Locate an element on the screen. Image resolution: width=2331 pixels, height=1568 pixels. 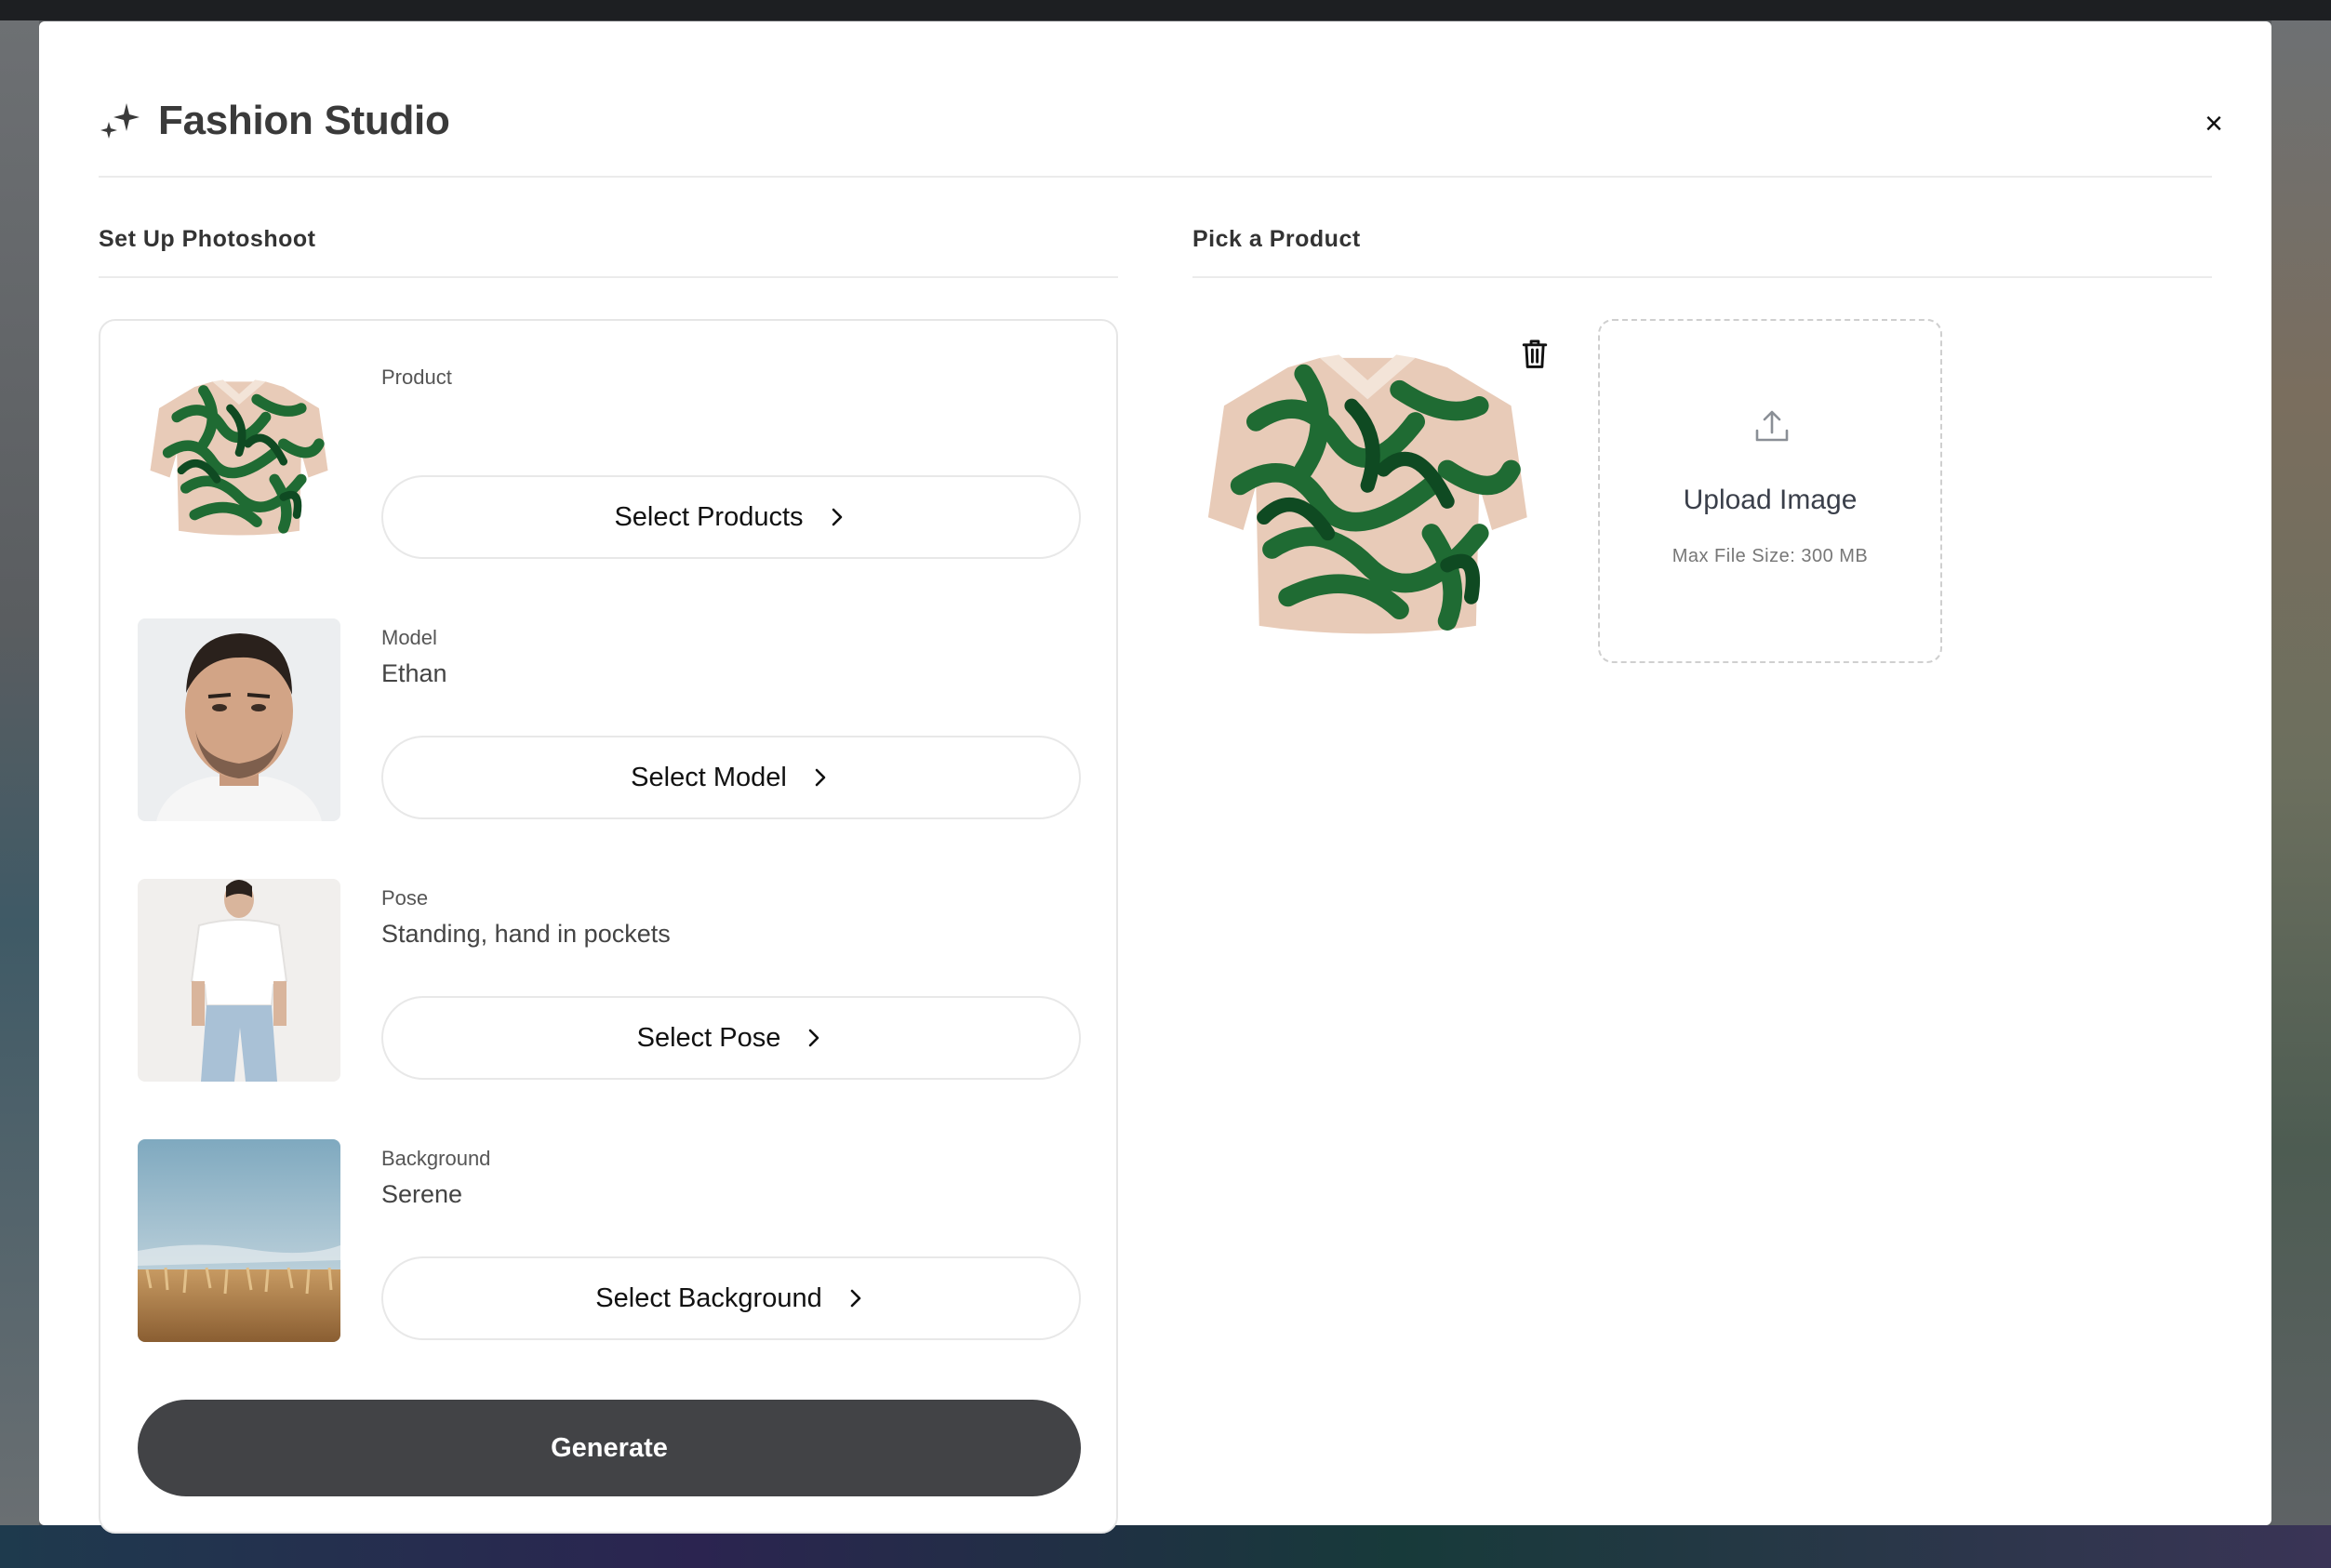
select-background-button: Select Background is located at coordinates (731, 1298).